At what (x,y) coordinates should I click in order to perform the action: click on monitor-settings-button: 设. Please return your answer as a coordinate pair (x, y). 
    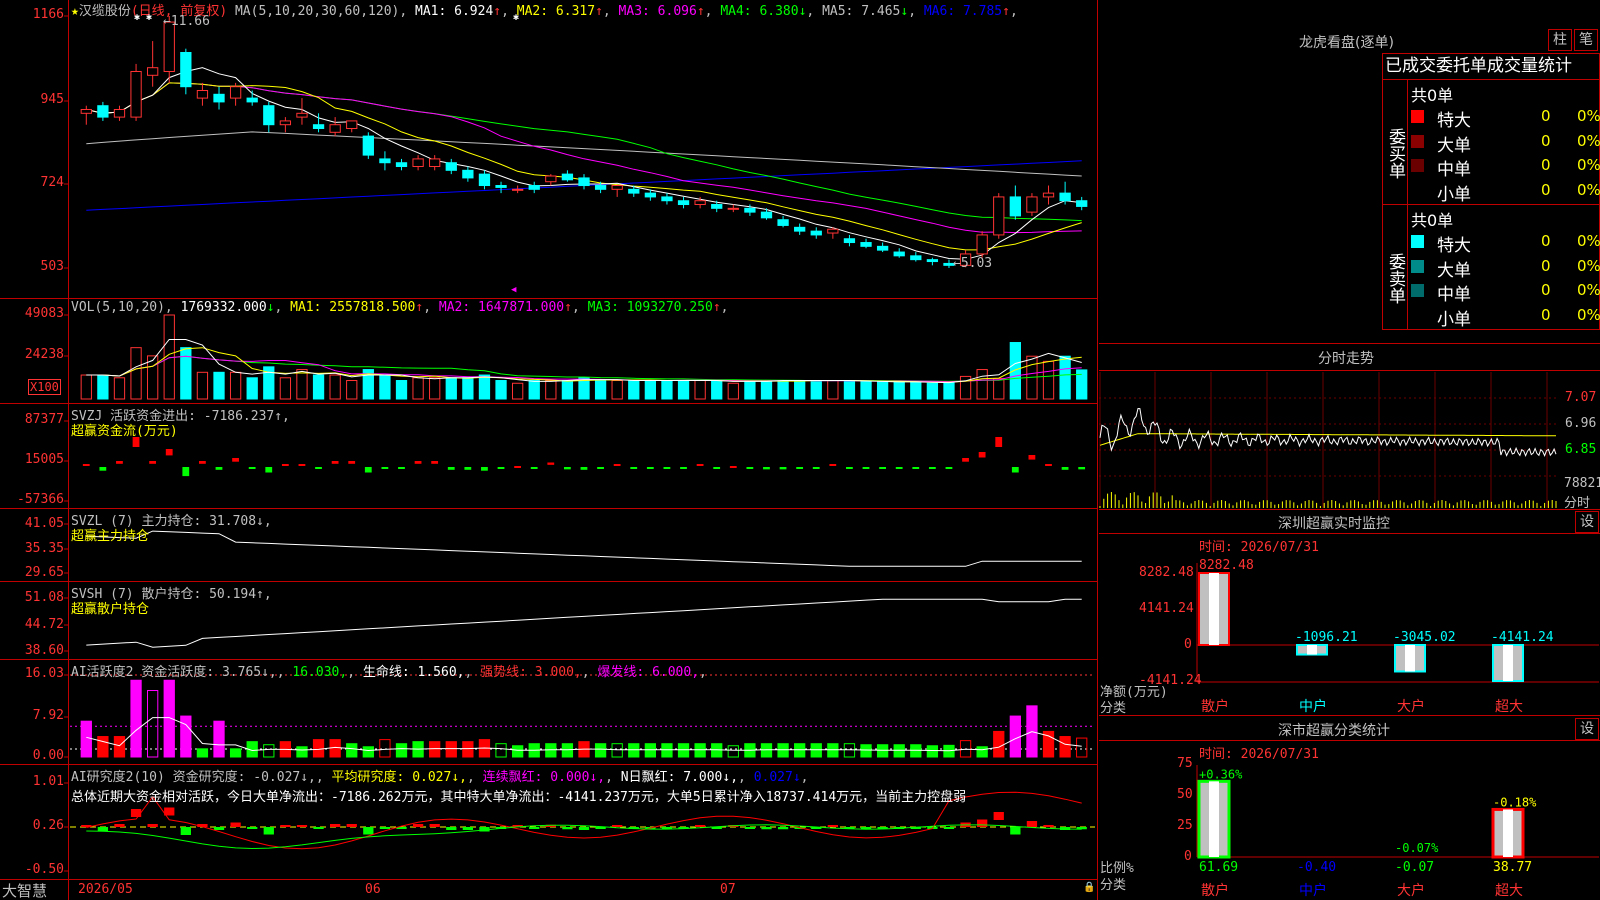
    Looking at the image, I should click on (1587, 522).